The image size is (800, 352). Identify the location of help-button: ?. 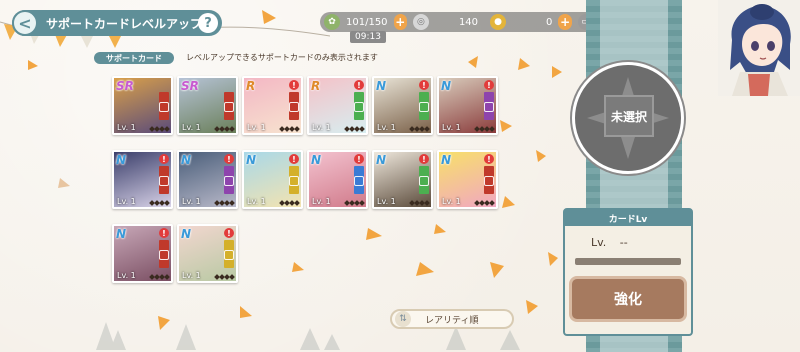
(208, 23).